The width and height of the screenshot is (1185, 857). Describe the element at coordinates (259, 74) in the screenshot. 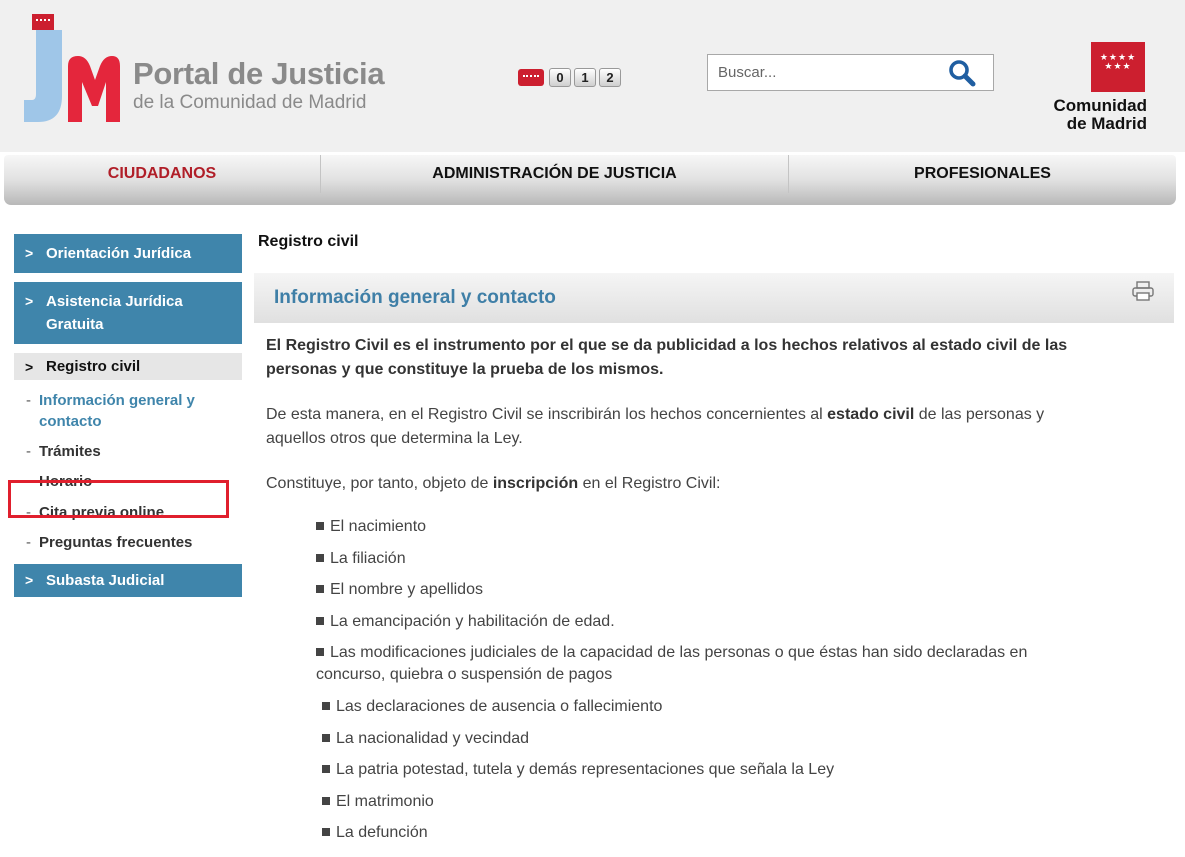

I see `site-title: Portal de Justicia` at that location.